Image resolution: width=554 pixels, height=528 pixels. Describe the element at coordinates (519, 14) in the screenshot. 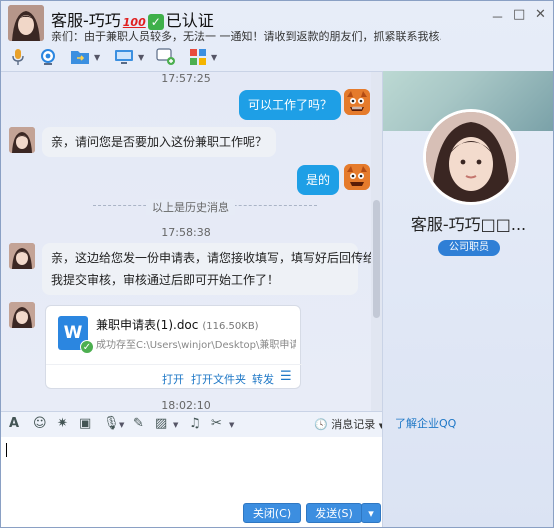

I see `maximize-button: □` at that location.